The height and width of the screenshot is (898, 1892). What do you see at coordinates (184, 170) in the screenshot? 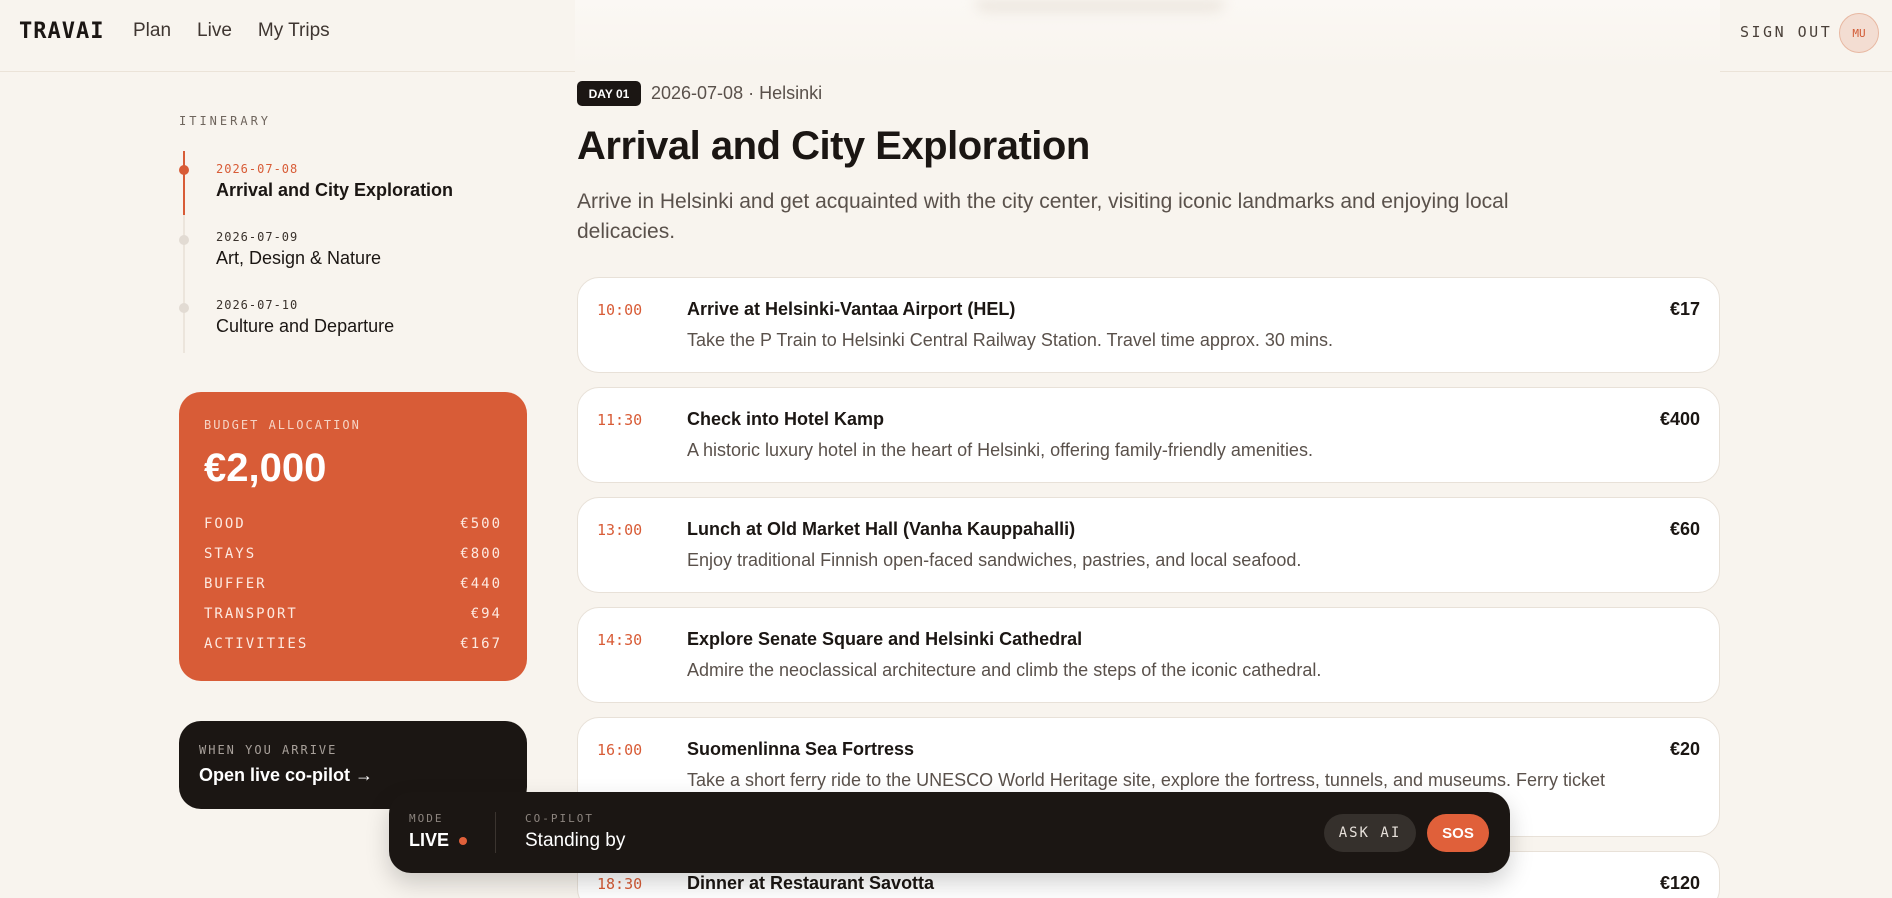
I see `timeline-dot-active` at bounding box center [184, 170].